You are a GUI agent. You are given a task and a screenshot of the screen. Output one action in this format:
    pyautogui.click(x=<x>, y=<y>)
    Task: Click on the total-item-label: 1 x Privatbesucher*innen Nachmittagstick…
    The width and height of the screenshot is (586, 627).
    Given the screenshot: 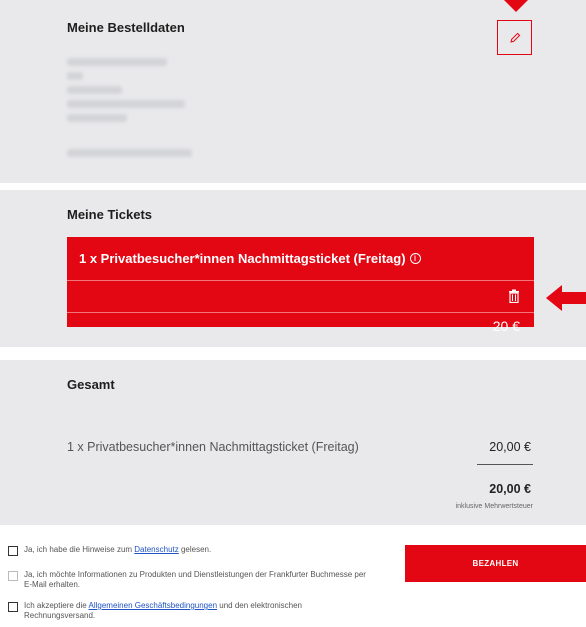 What is the action you would take?
    pyautogui.click(x=213, y=447)
    